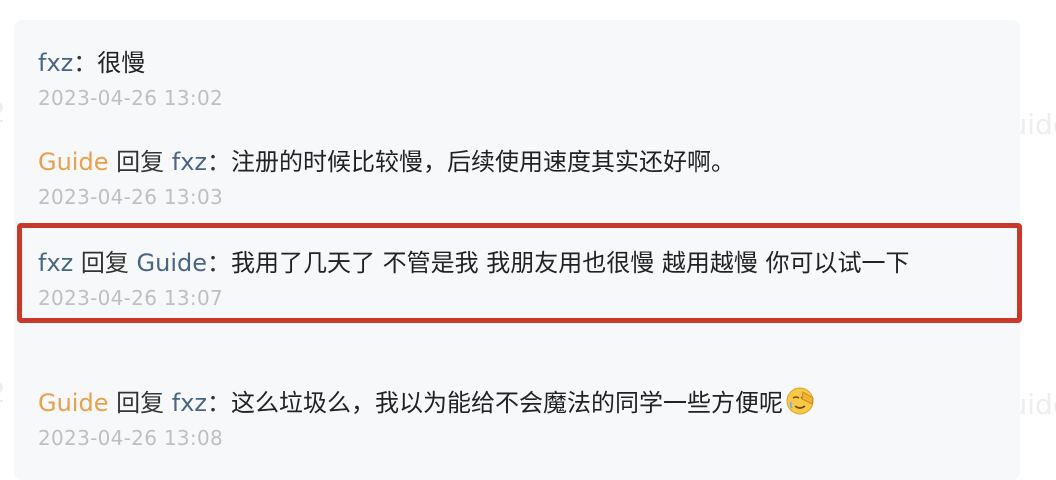 The image size is (1056, 480). Describe the element at coordinates (172, 263) in the screenshot. I see `reply-target: Guide` at that location.